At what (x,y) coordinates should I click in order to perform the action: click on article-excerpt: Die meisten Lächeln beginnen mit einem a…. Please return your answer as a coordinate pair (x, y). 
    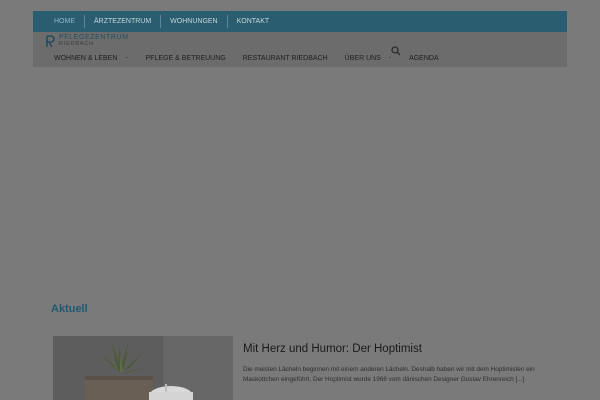
    Looking at the image, I should click on (389, 374).